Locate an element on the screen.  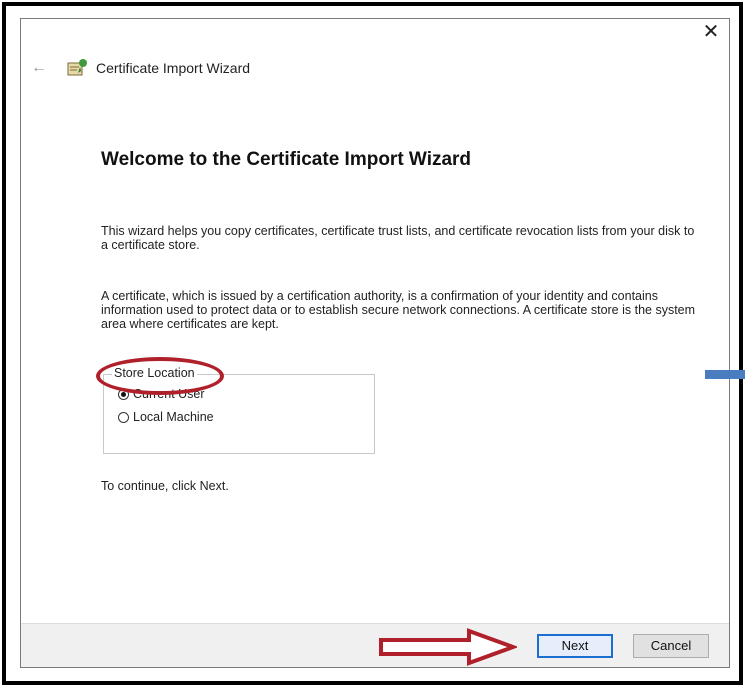
radio-button-unselected is located at coordinates (123, 417).